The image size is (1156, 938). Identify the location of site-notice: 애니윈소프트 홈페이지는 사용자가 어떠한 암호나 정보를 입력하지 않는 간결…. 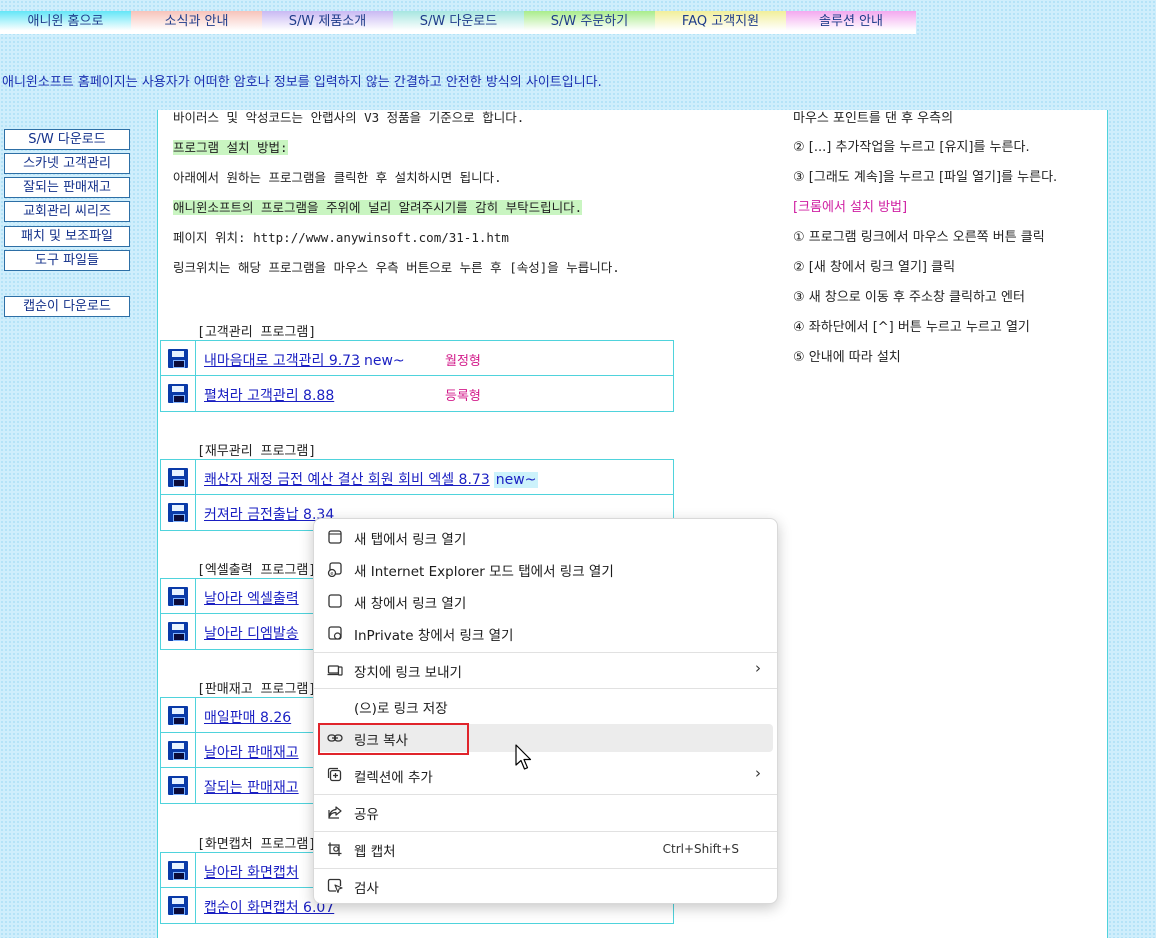
(302, 82).